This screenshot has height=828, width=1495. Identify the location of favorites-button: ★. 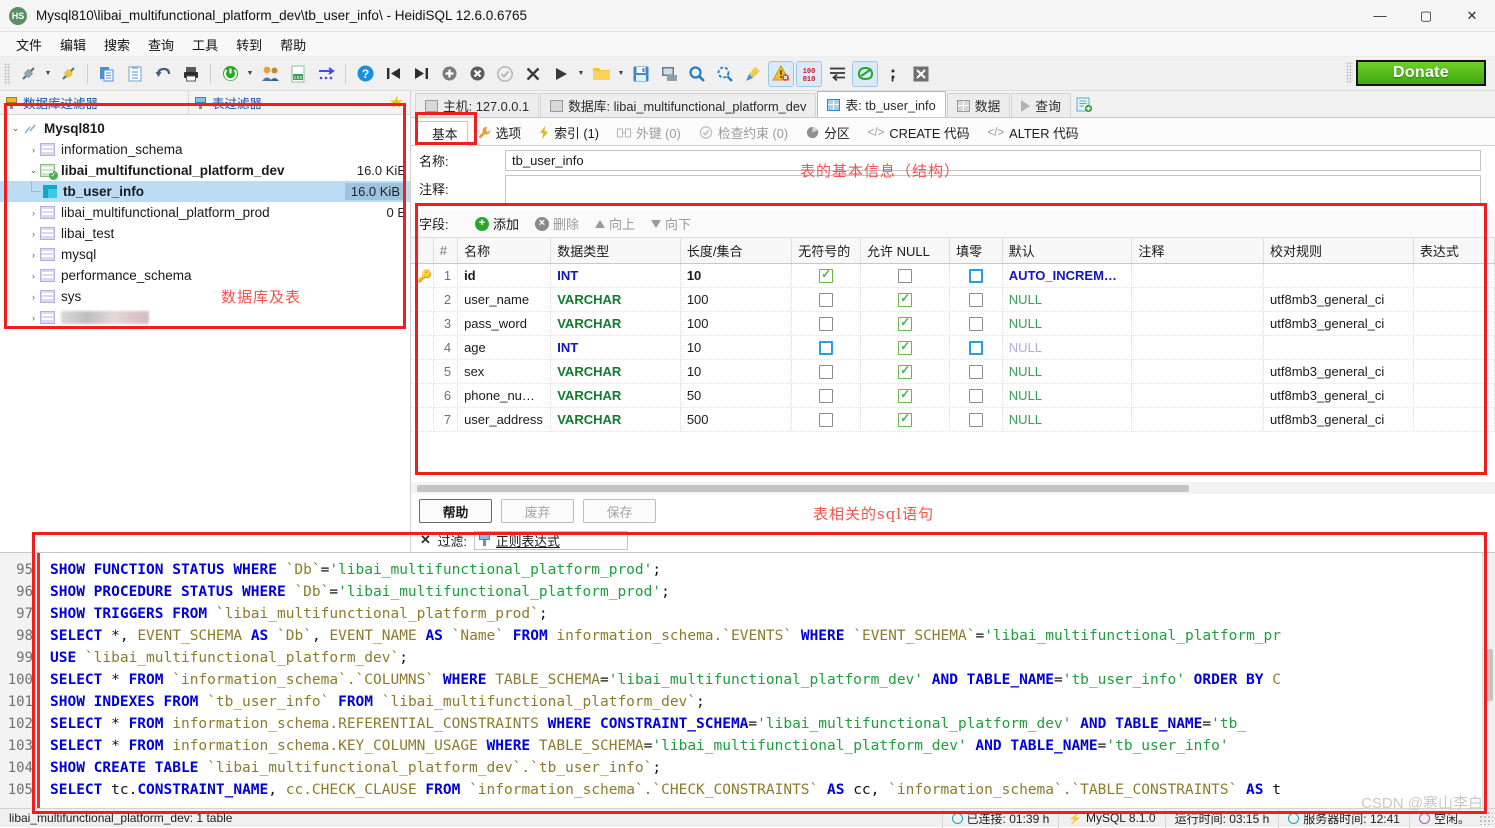
(396, 102).